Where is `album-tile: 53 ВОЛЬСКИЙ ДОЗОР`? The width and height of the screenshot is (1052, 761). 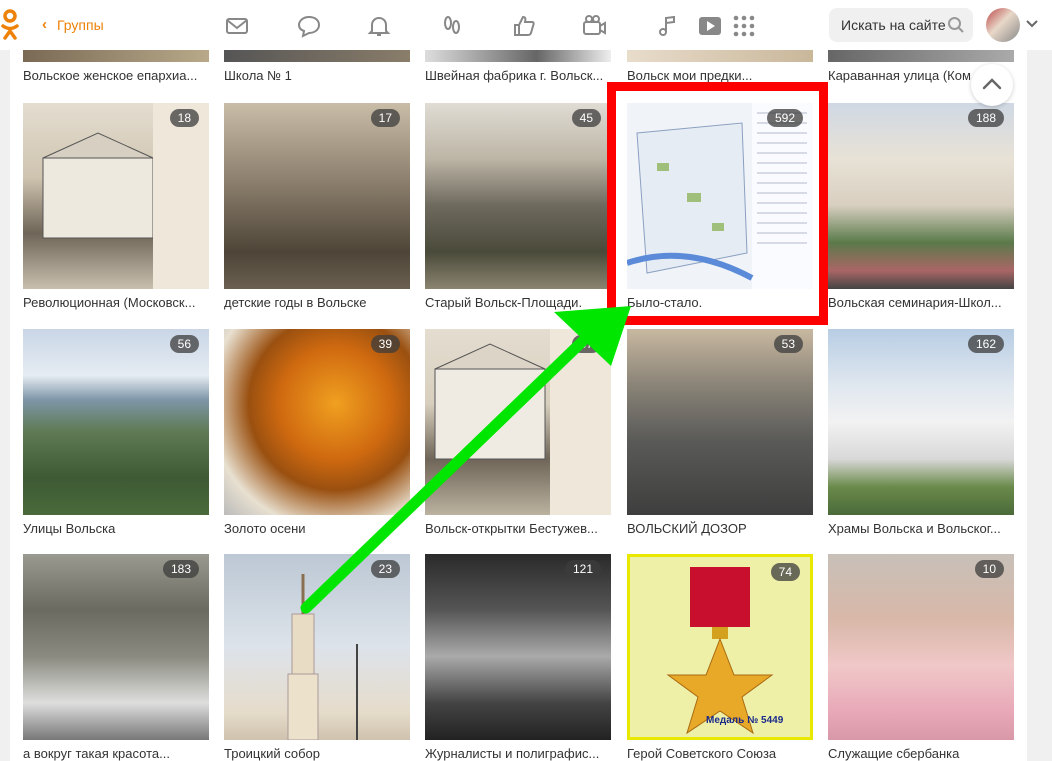 album-tile: 53 ВОЛЬСКИЙ ДОЗОР is located at coordinates (720, 432).